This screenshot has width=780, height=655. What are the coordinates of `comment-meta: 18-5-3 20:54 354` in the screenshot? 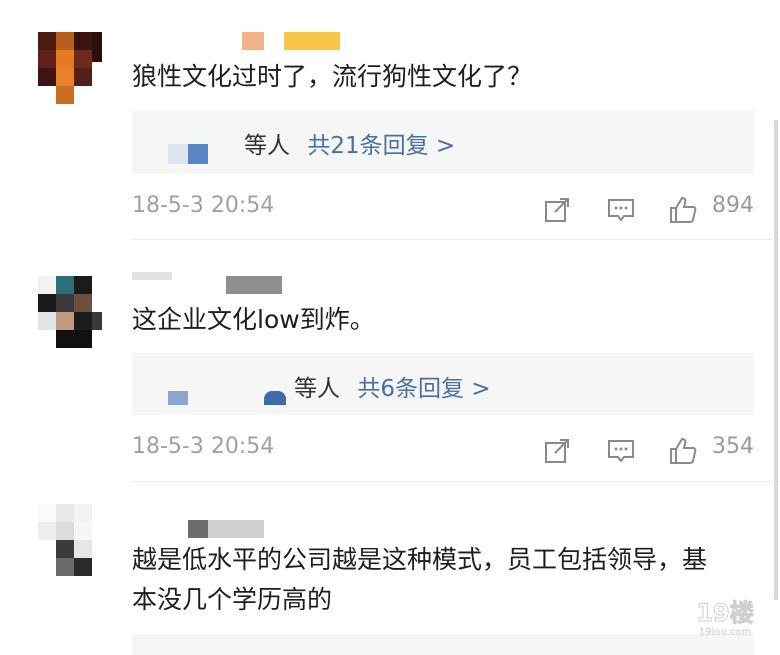 It's located at (443, 450).